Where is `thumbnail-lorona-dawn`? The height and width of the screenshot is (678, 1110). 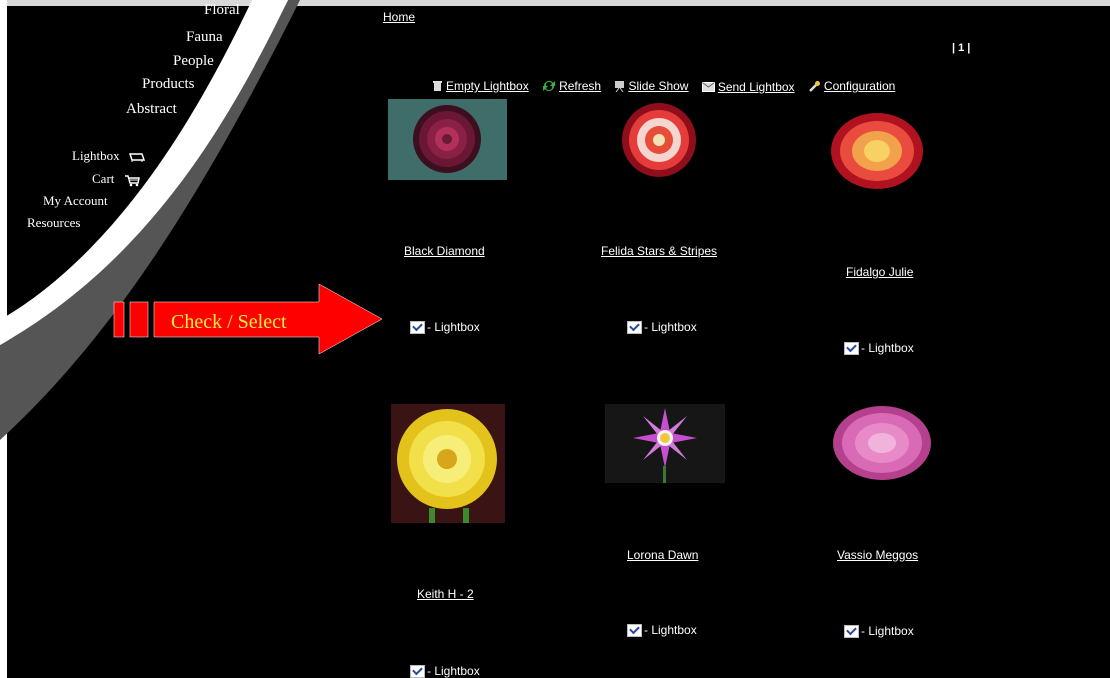 thumbnail-lorona-dawn is located at coordinates (665, 443).